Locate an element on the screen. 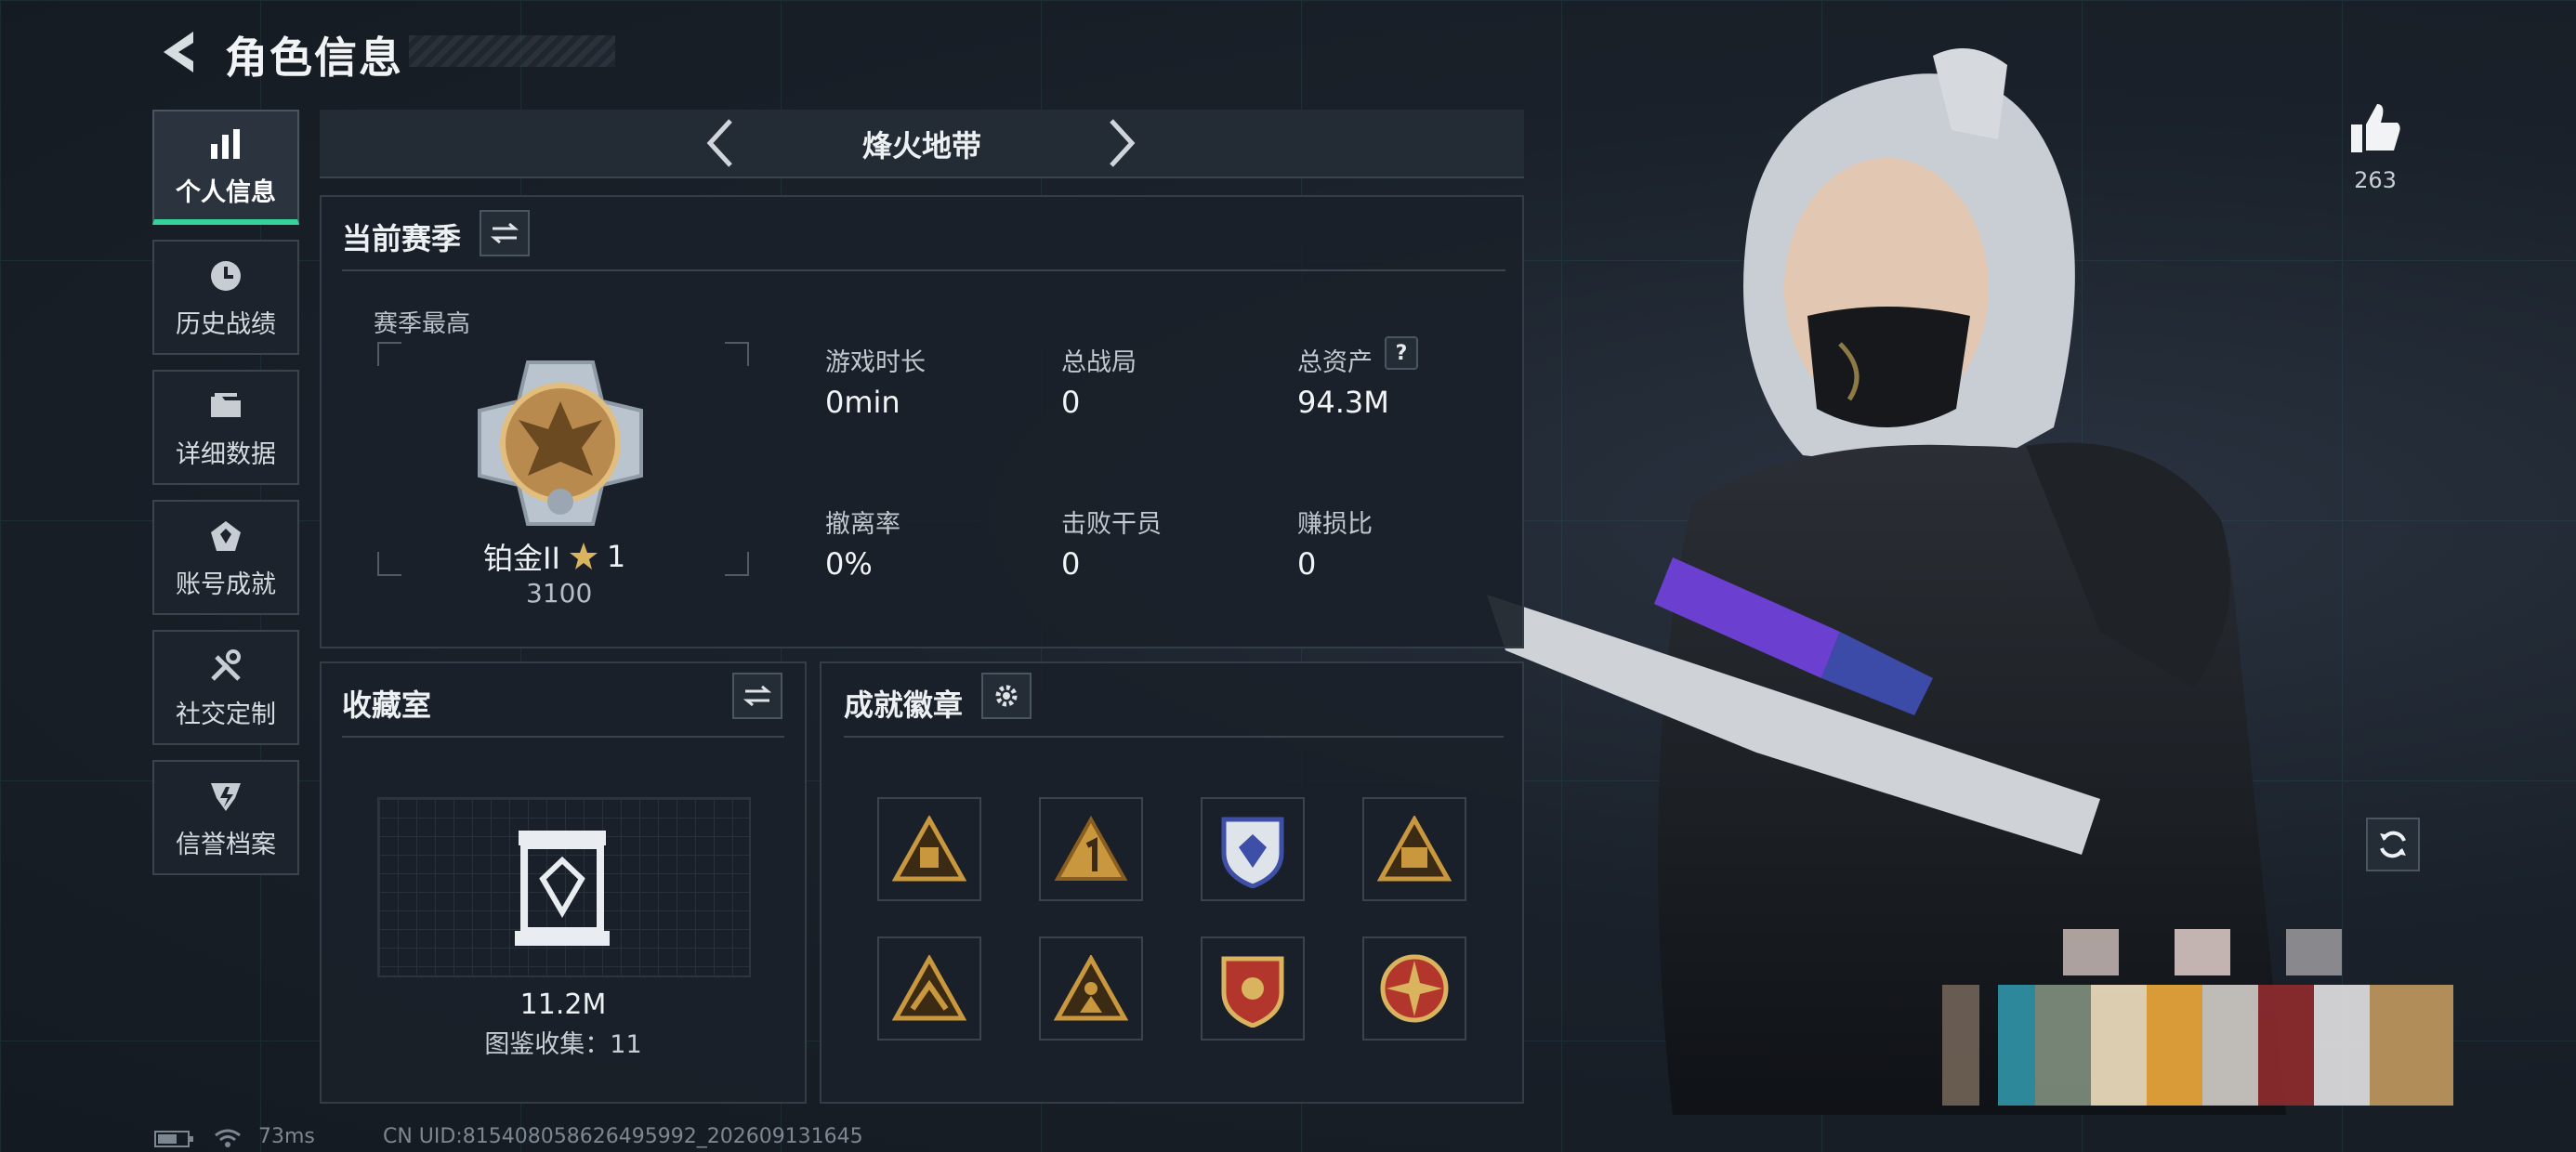 The width and height of the screenshot is (2576, 1152). medal-icon is located at coordinates (225, 536).